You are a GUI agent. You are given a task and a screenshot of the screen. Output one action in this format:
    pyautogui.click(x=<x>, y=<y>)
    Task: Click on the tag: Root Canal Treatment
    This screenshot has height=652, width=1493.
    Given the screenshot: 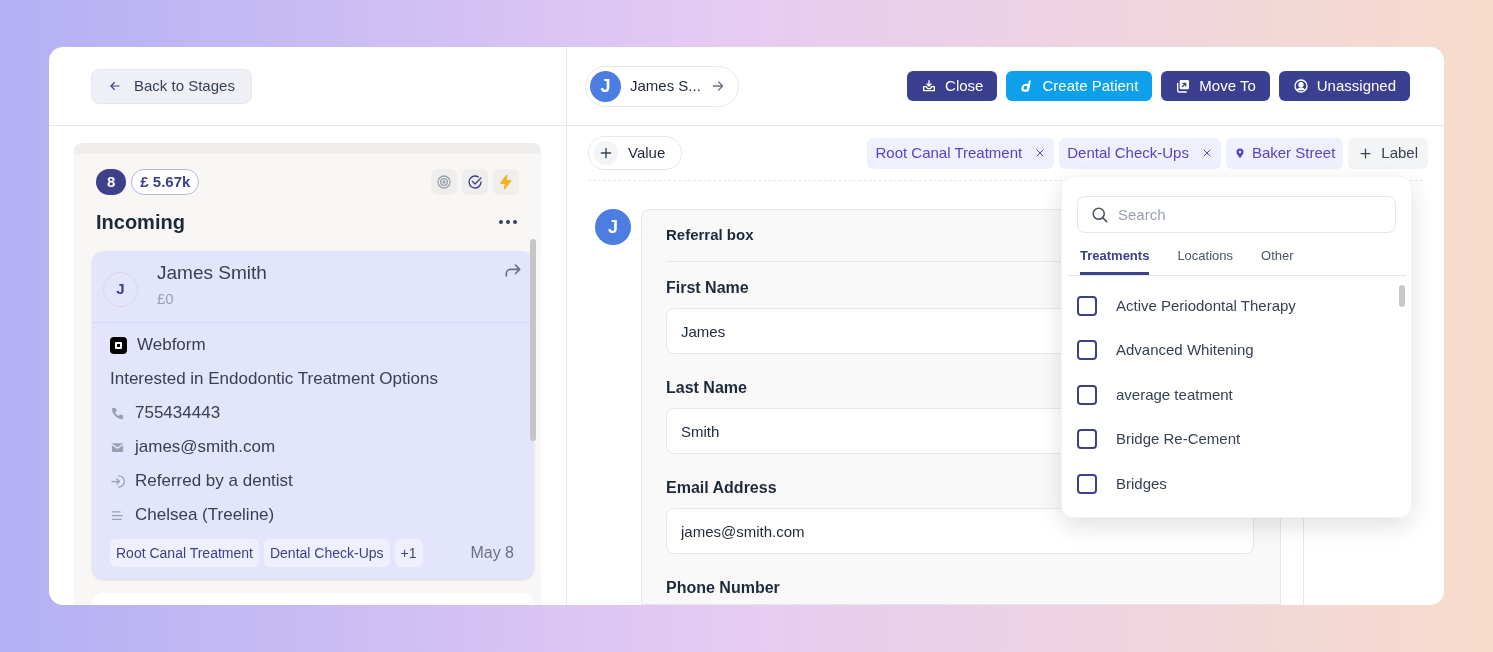 What is the action you would take?
    pyautogui.click(x=184, y=553)
    